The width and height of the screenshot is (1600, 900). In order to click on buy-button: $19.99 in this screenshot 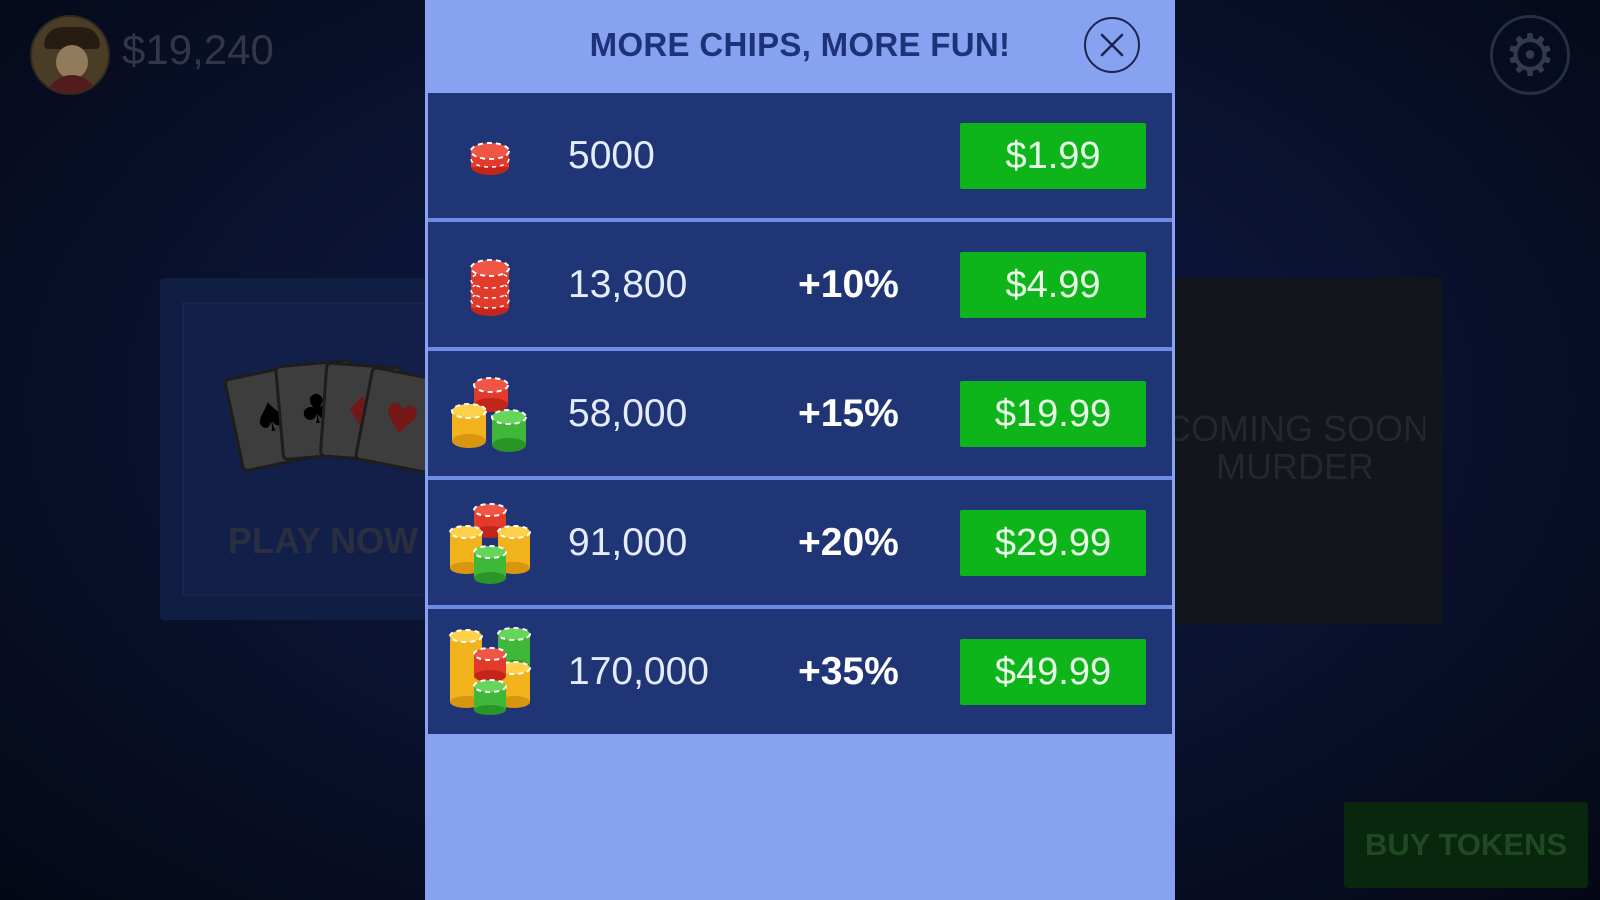, I will do `click(1053, 414)`.